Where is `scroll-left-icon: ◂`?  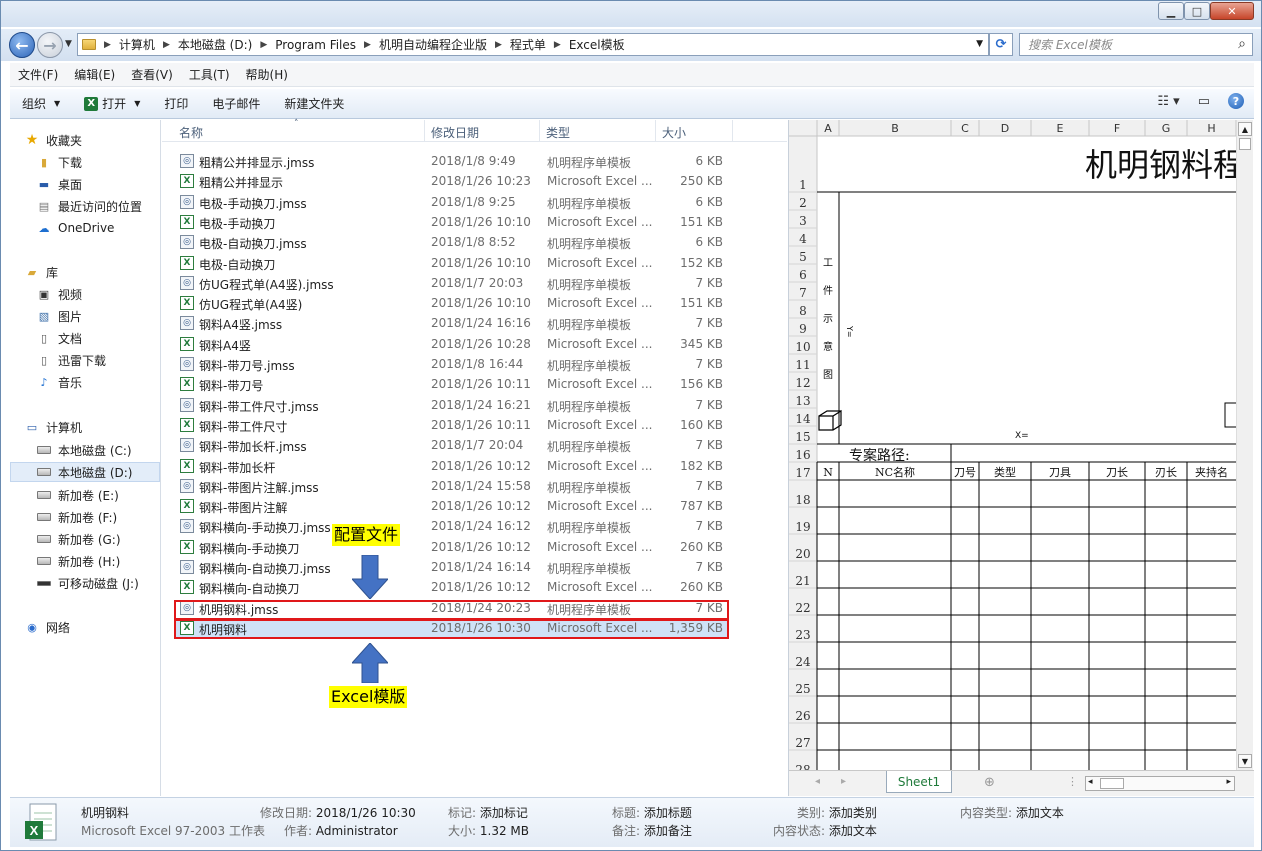 scroll-left-icon: ◂ is located at coordinates (1090, 782).